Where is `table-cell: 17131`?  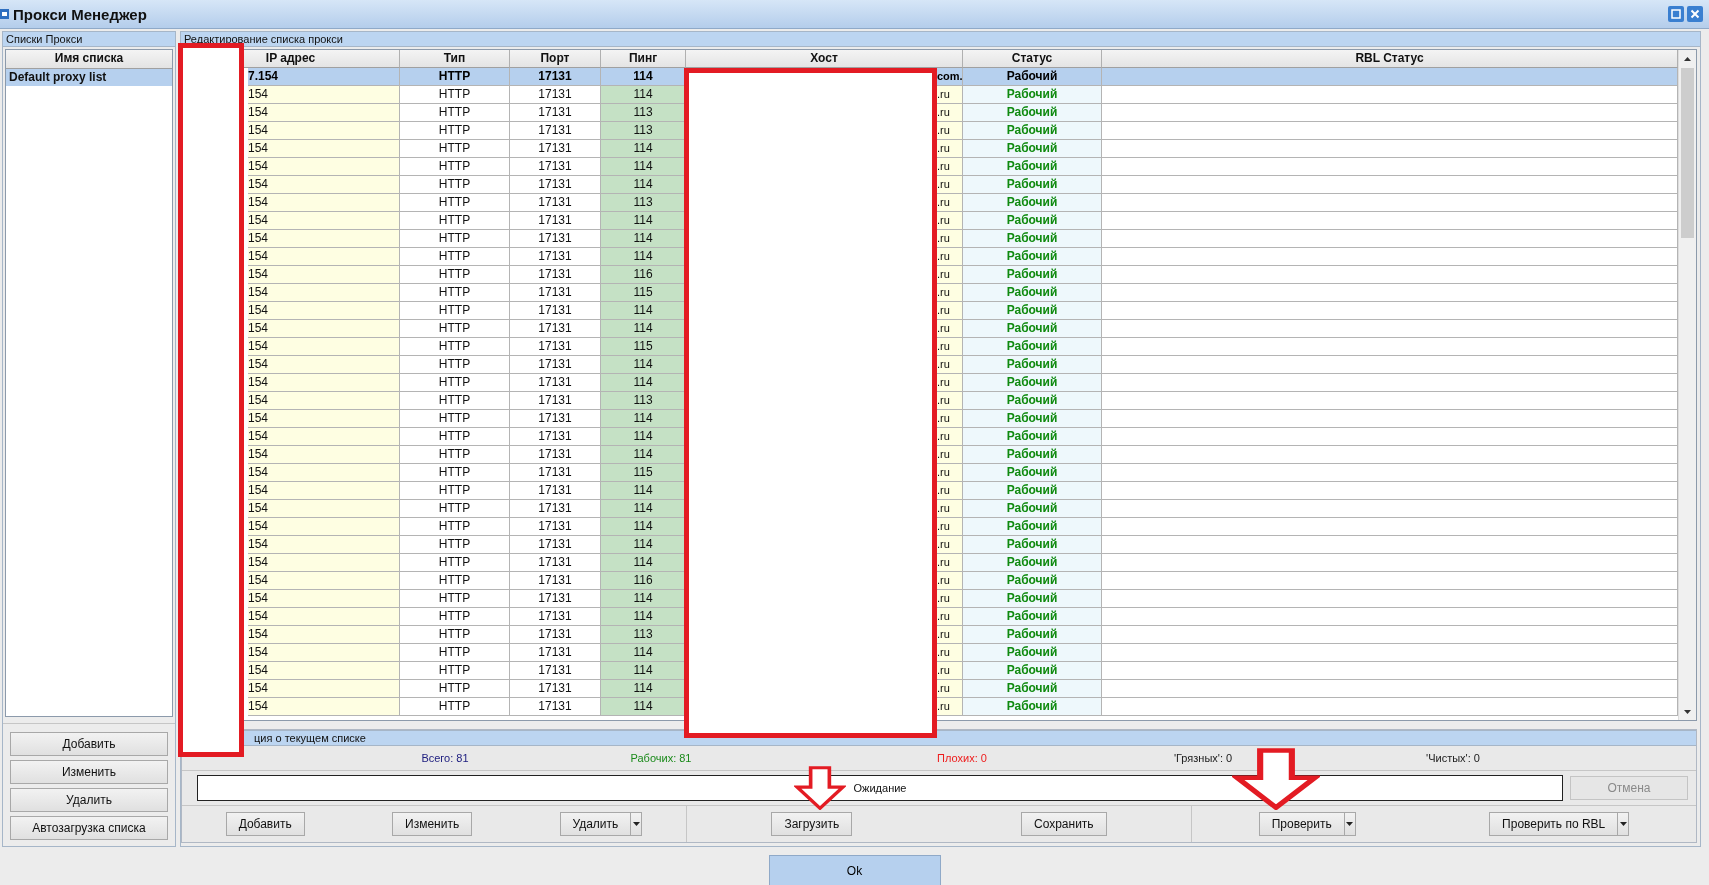 table-cell: 17131 is located at coordinates (555, 77).